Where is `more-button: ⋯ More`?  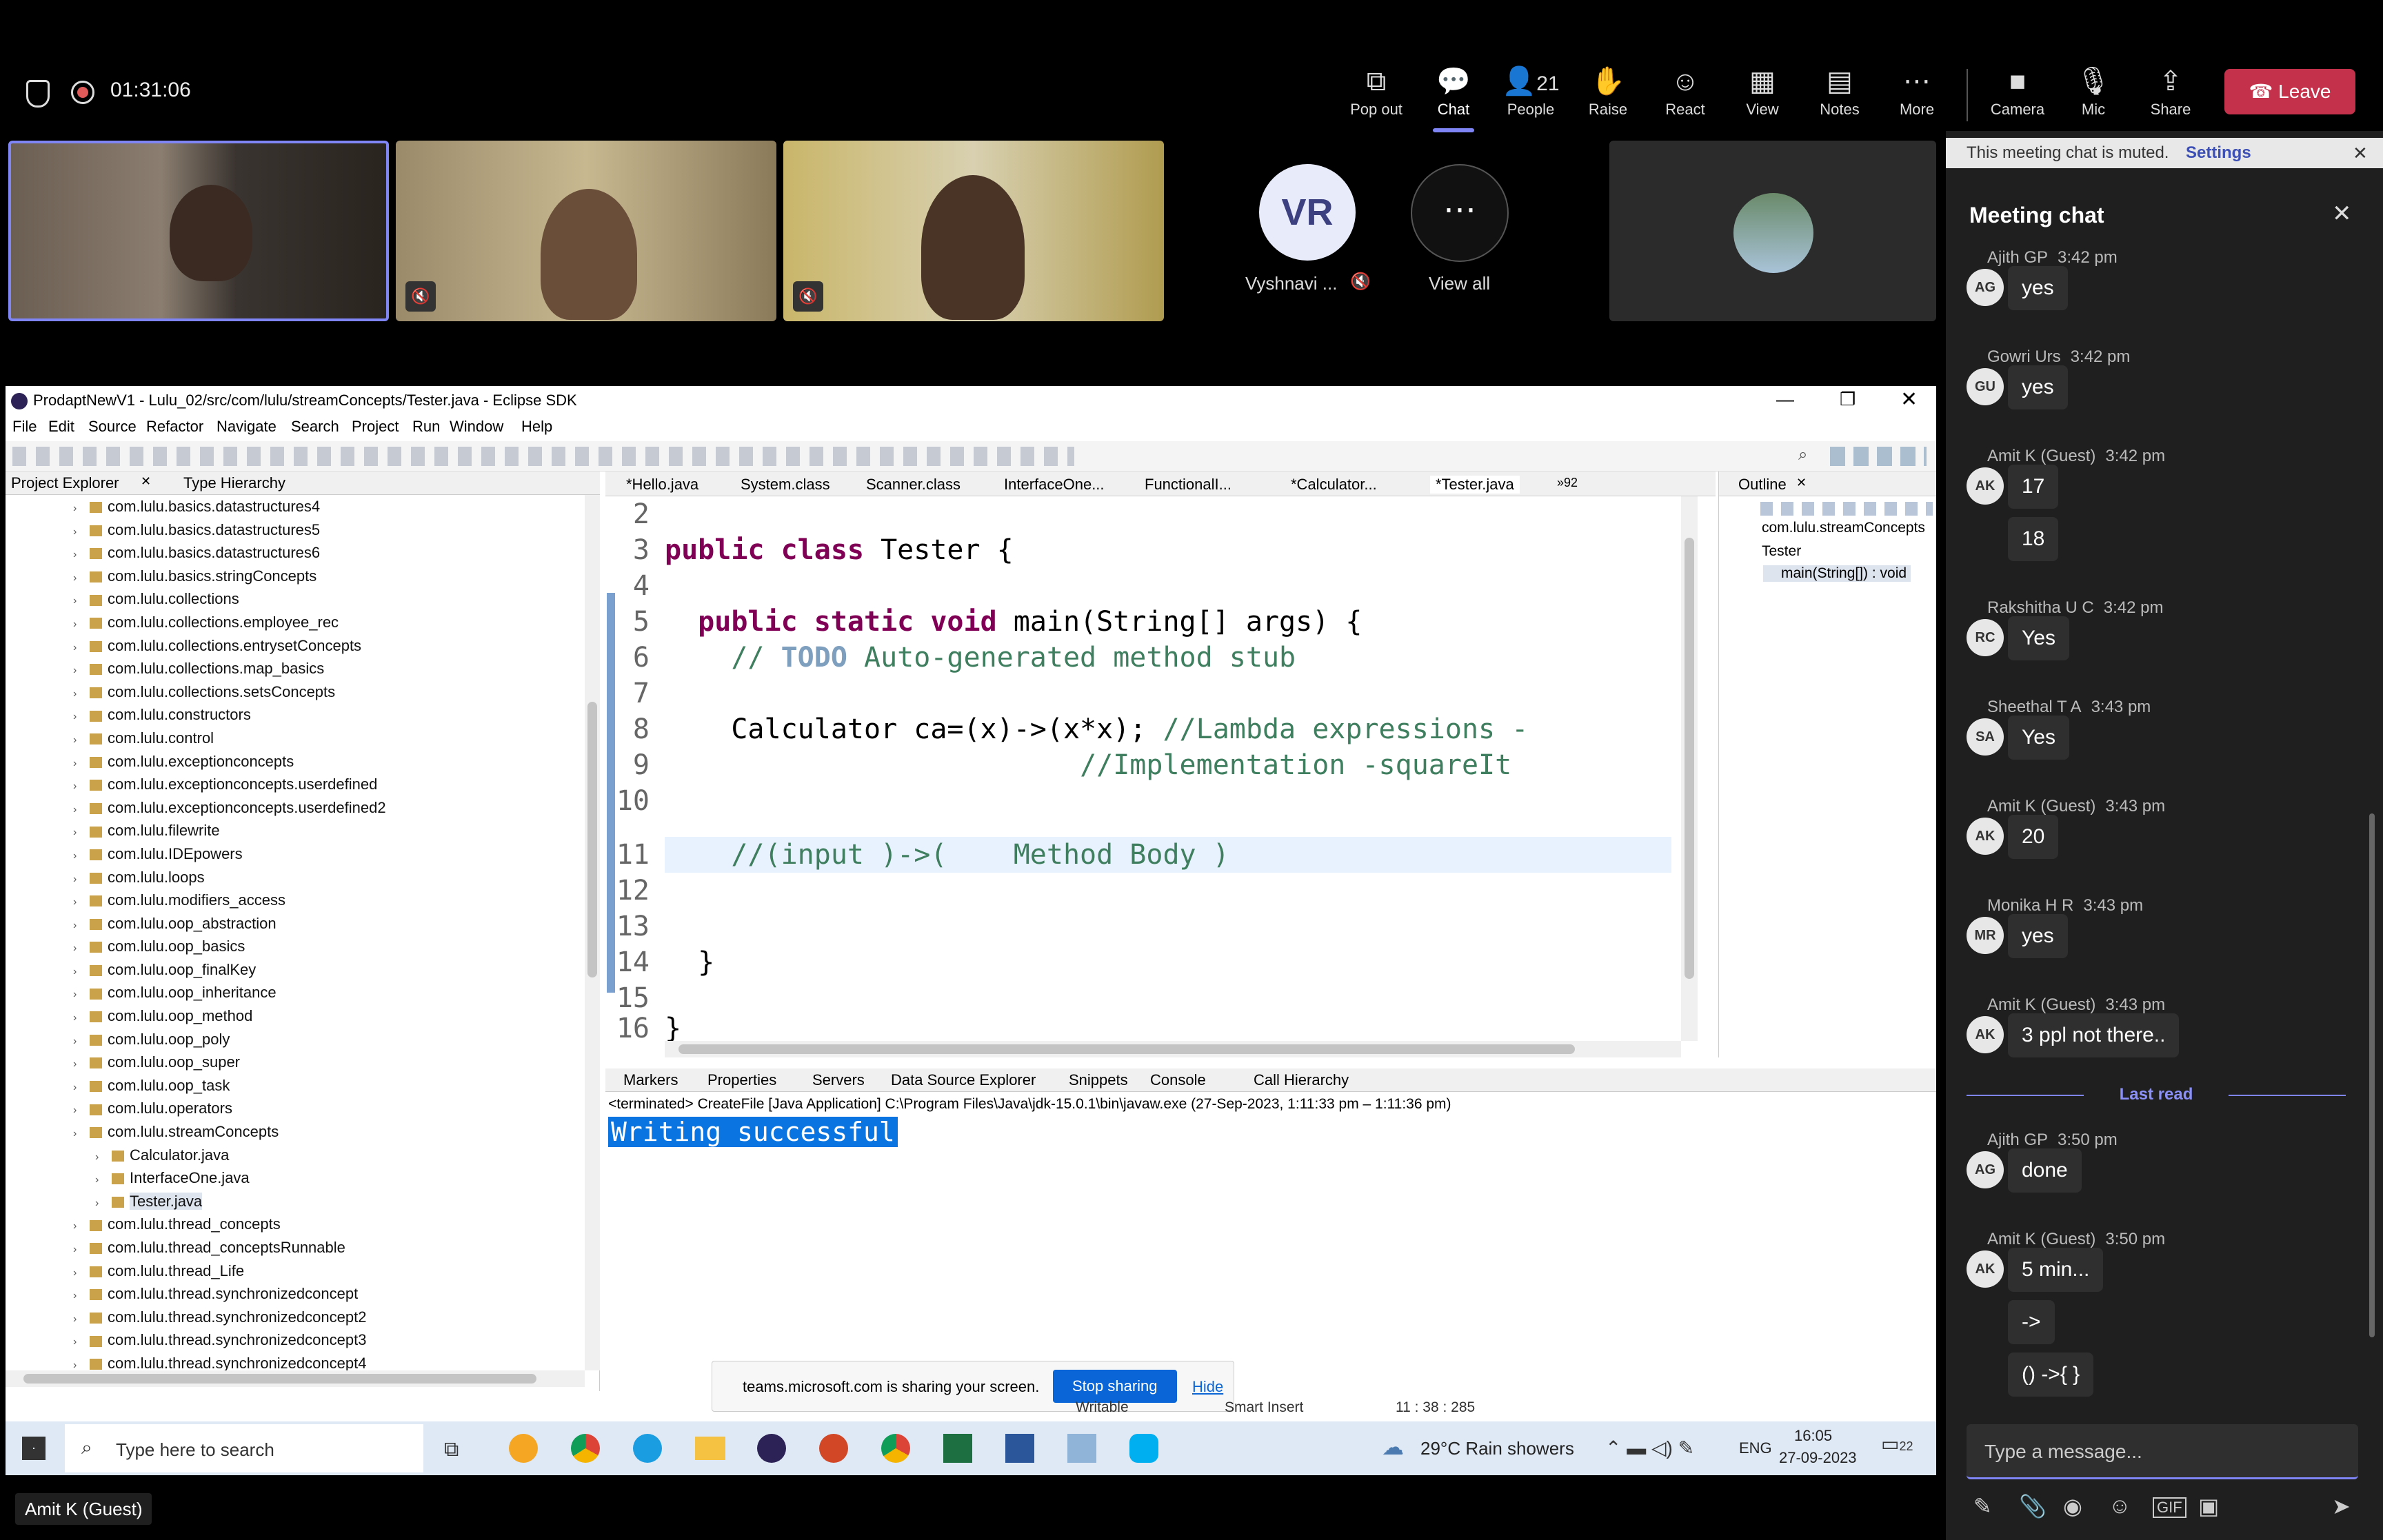 more-button: ⋯ More is located at coordinates (1916, 97).